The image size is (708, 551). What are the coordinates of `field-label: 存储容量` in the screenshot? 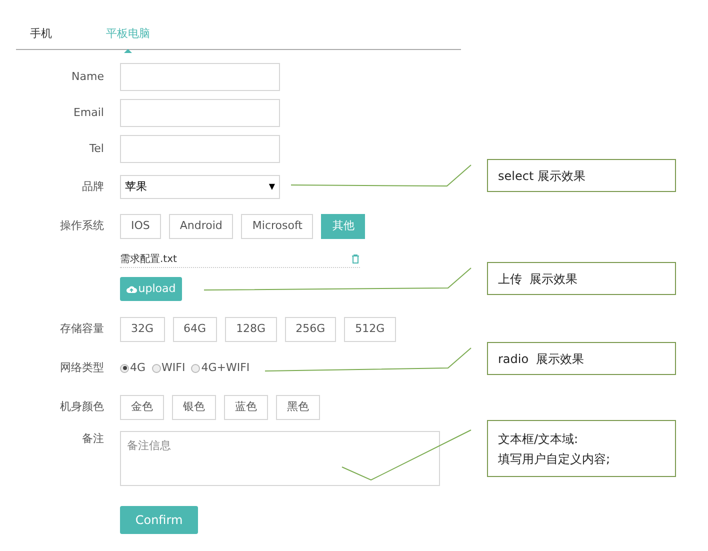 It's located at (82, 328).